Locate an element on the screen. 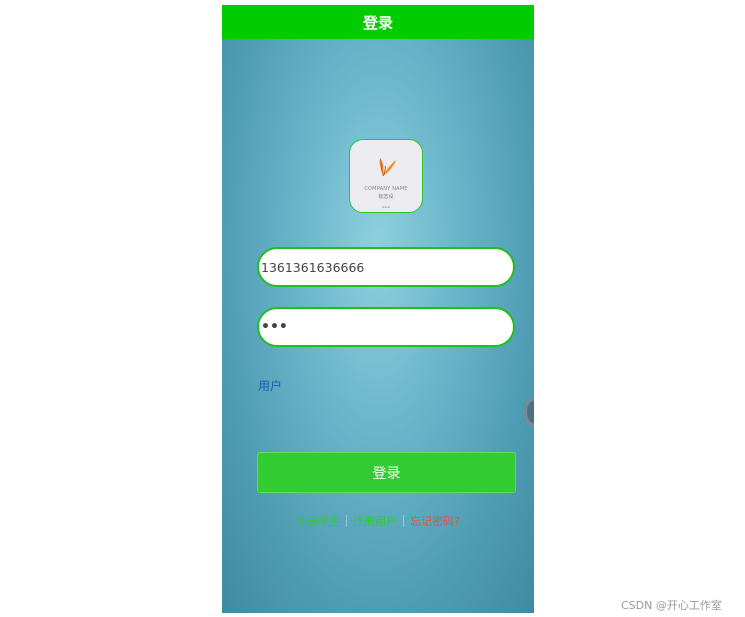  forgot-password-link: 忘记密码? is located at coordinates (435, 521).